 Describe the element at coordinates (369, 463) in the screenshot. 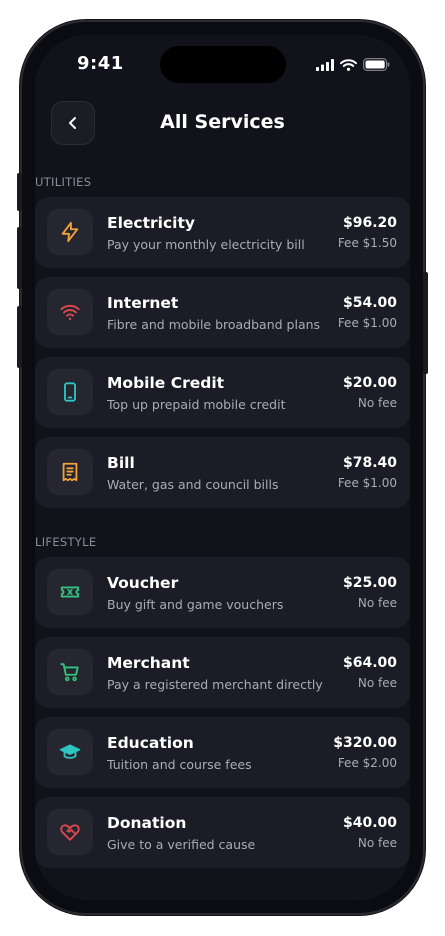

I see `card-amount: $78.40` at that location.